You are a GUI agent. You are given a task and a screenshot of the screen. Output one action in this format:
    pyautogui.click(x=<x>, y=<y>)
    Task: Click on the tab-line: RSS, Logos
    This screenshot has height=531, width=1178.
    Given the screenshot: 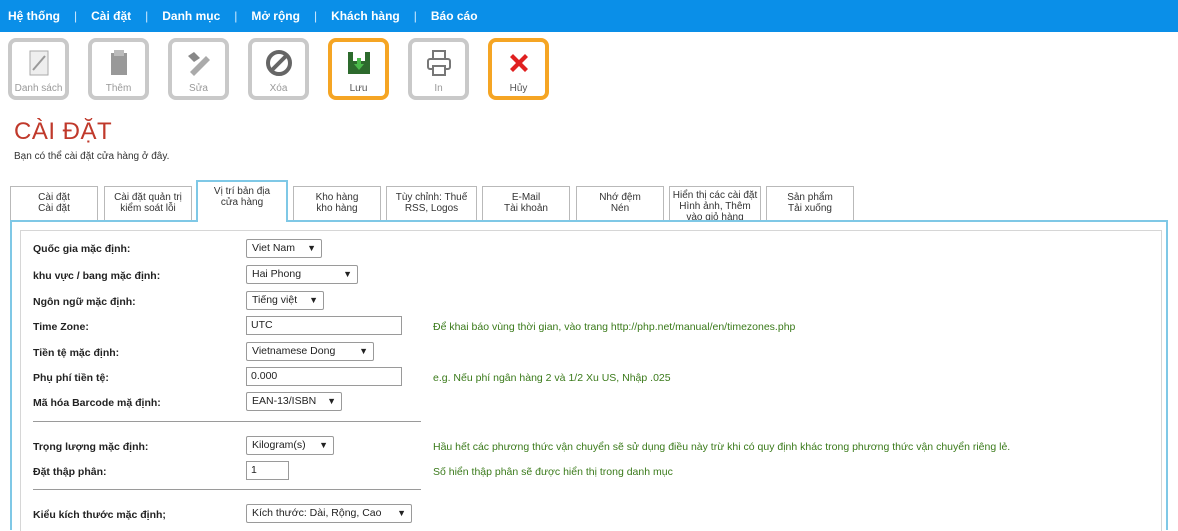 What is the action you would take?
    pyautogui.click(x=431, y=208)
    